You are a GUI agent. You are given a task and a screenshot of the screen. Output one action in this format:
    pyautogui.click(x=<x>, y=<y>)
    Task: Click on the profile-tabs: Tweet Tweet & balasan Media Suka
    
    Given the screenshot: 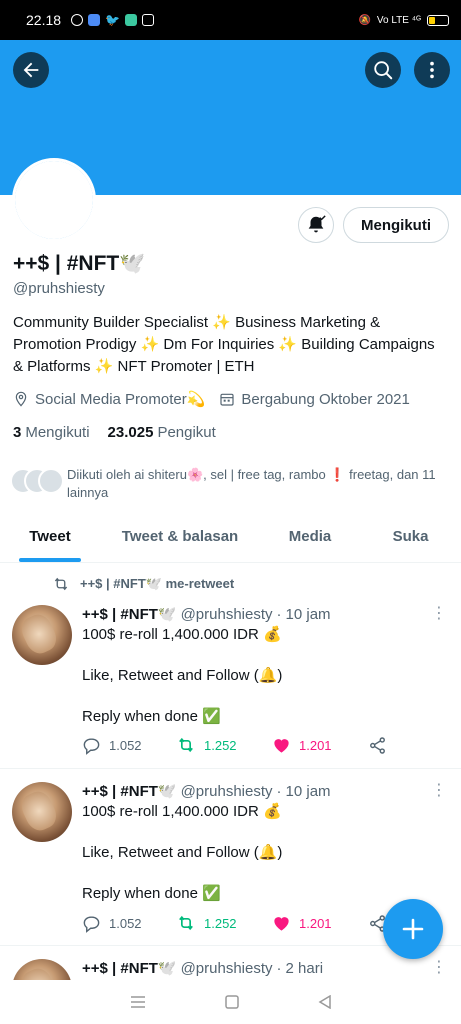 What is the action you would take?
    pyautogui.click(x=230, y=541)
    